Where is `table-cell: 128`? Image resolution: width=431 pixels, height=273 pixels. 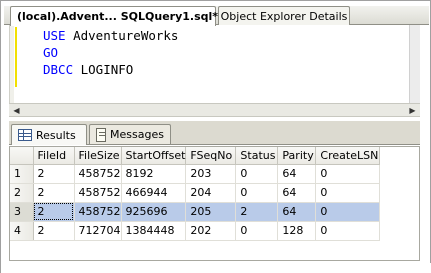 table-cell: 128 is located at coordinates (297, 231).